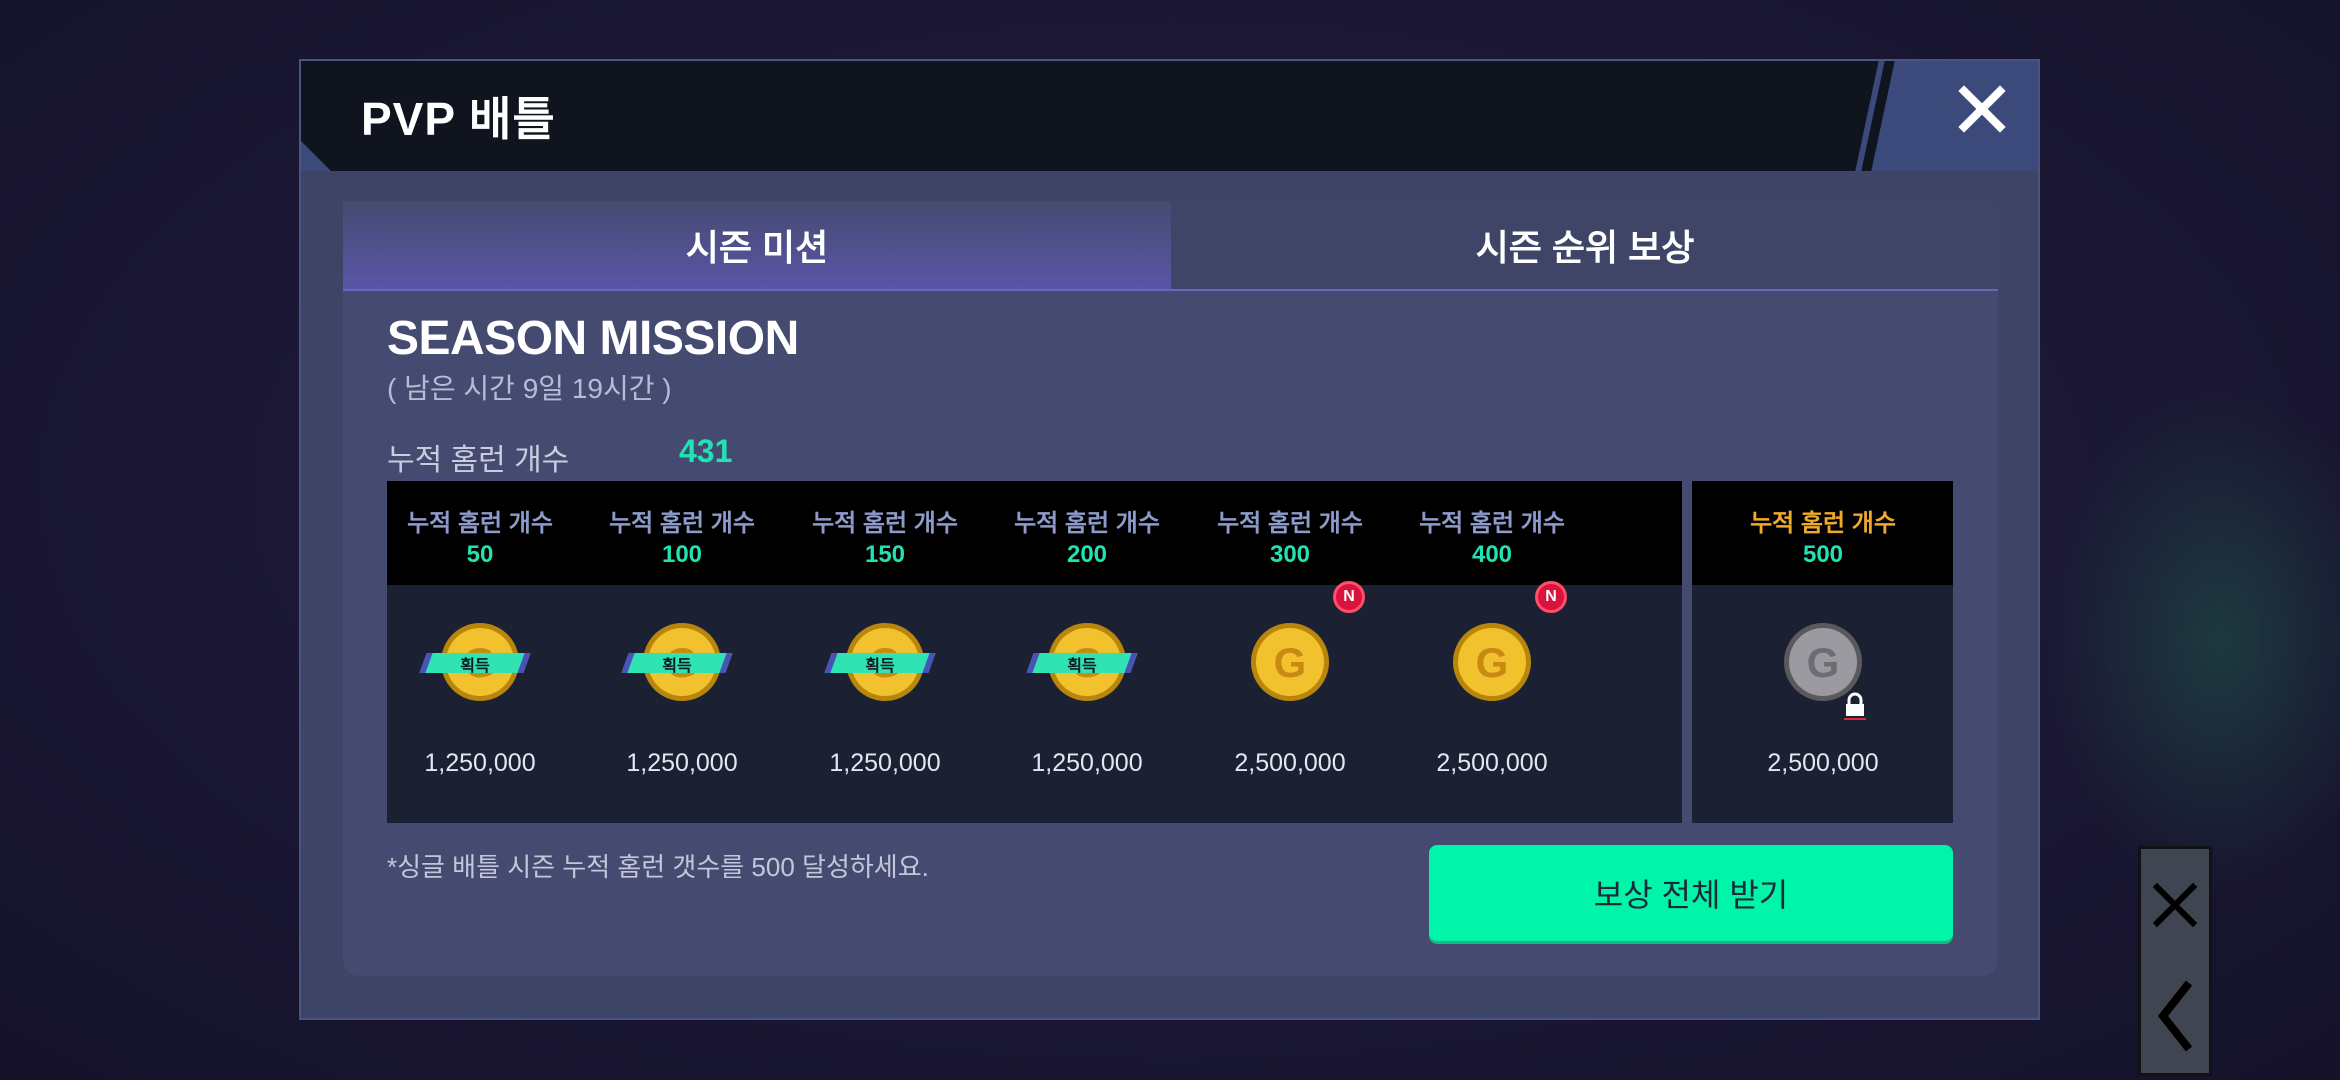 The height and width of the screenshot is (1080, 2340). Describe the element at coordinates (706, 451) in the screenshot. I see `homerun-count-value: 431` at that location.